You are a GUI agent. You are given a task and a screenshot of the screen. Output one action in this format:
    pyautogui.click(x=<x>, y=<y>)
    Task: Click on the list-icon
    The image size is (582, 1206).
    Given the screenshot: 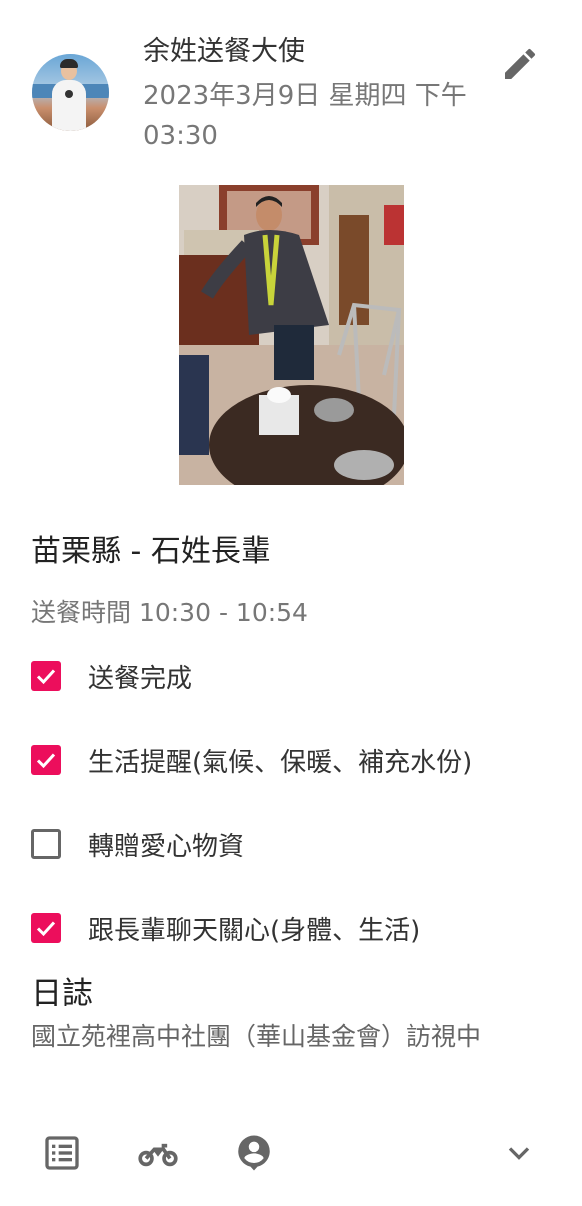 What is the action you would take?
    pyautogui.click(x=62, y=1153)
    